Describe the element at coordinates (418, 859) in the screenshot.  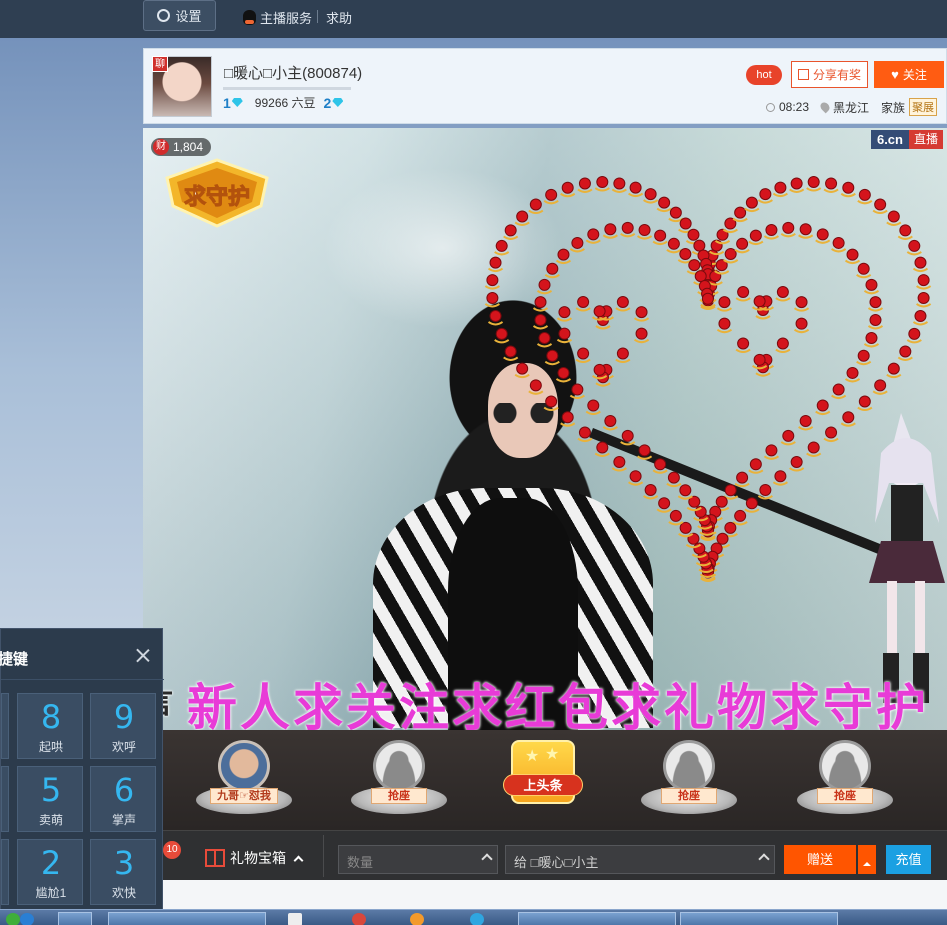
I see `quantity-input: 数量` at that location.